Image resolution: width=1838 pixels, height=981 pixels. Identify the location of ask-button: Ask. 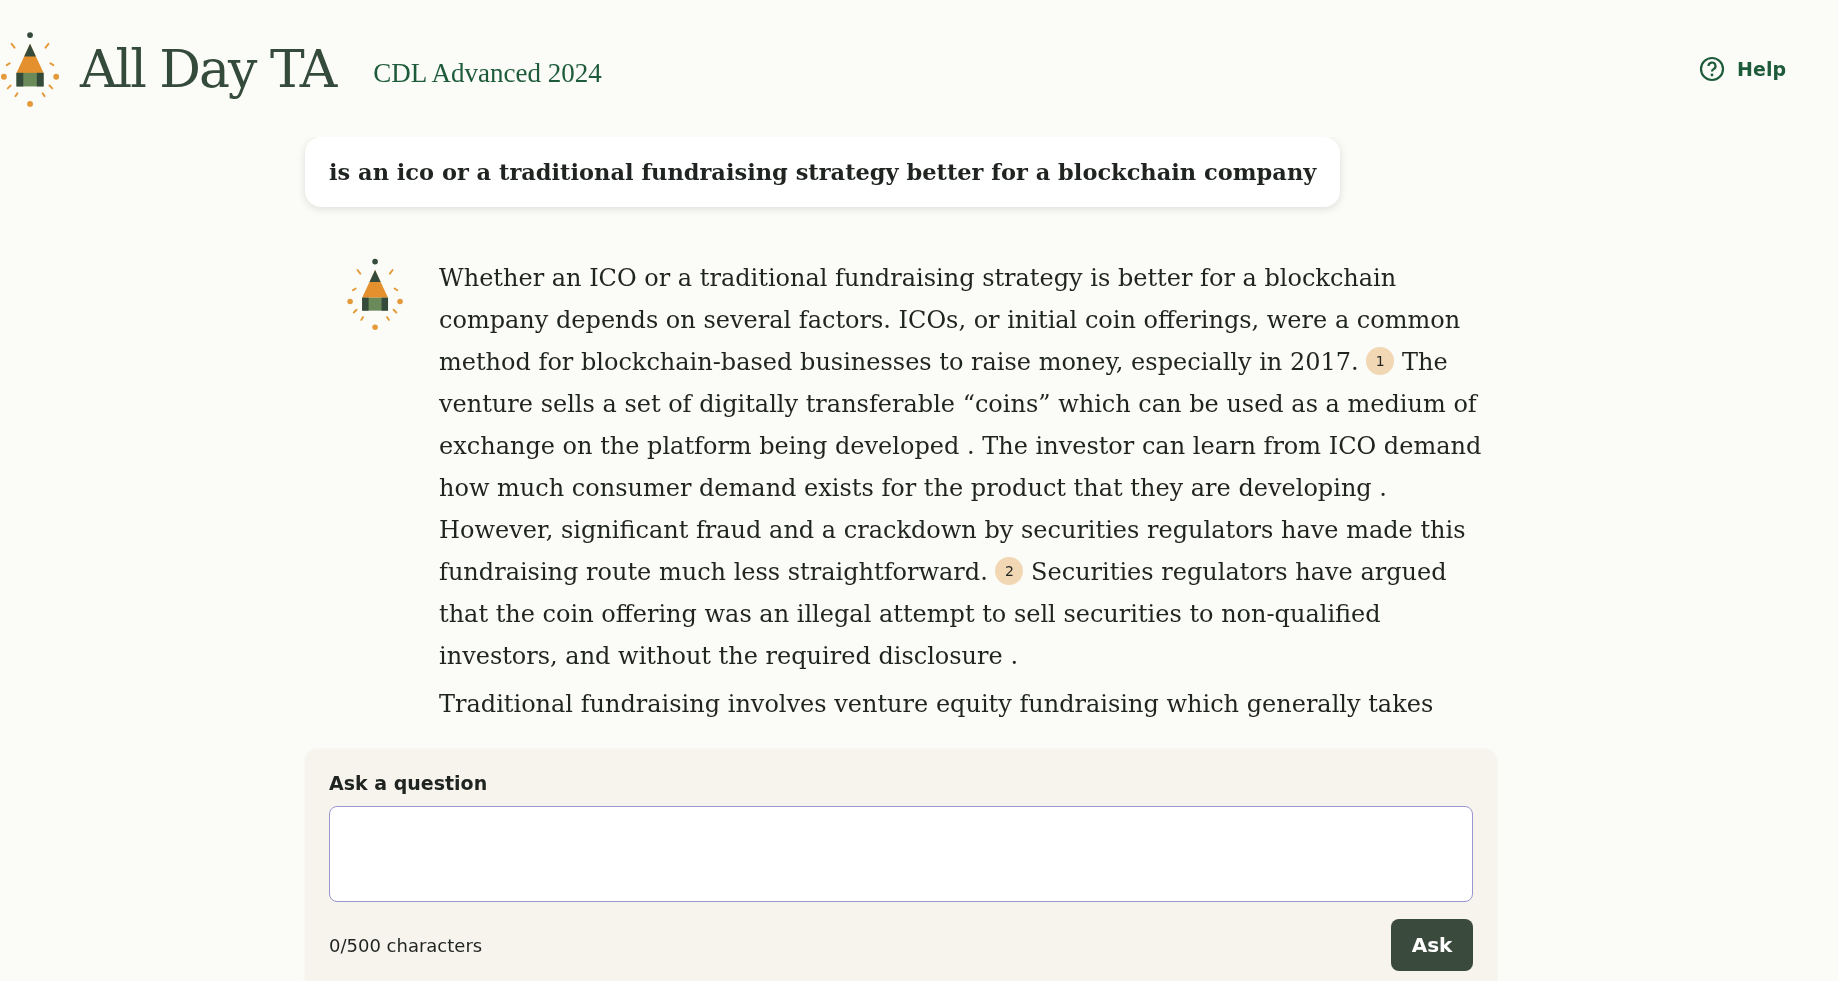
(1432, 945).